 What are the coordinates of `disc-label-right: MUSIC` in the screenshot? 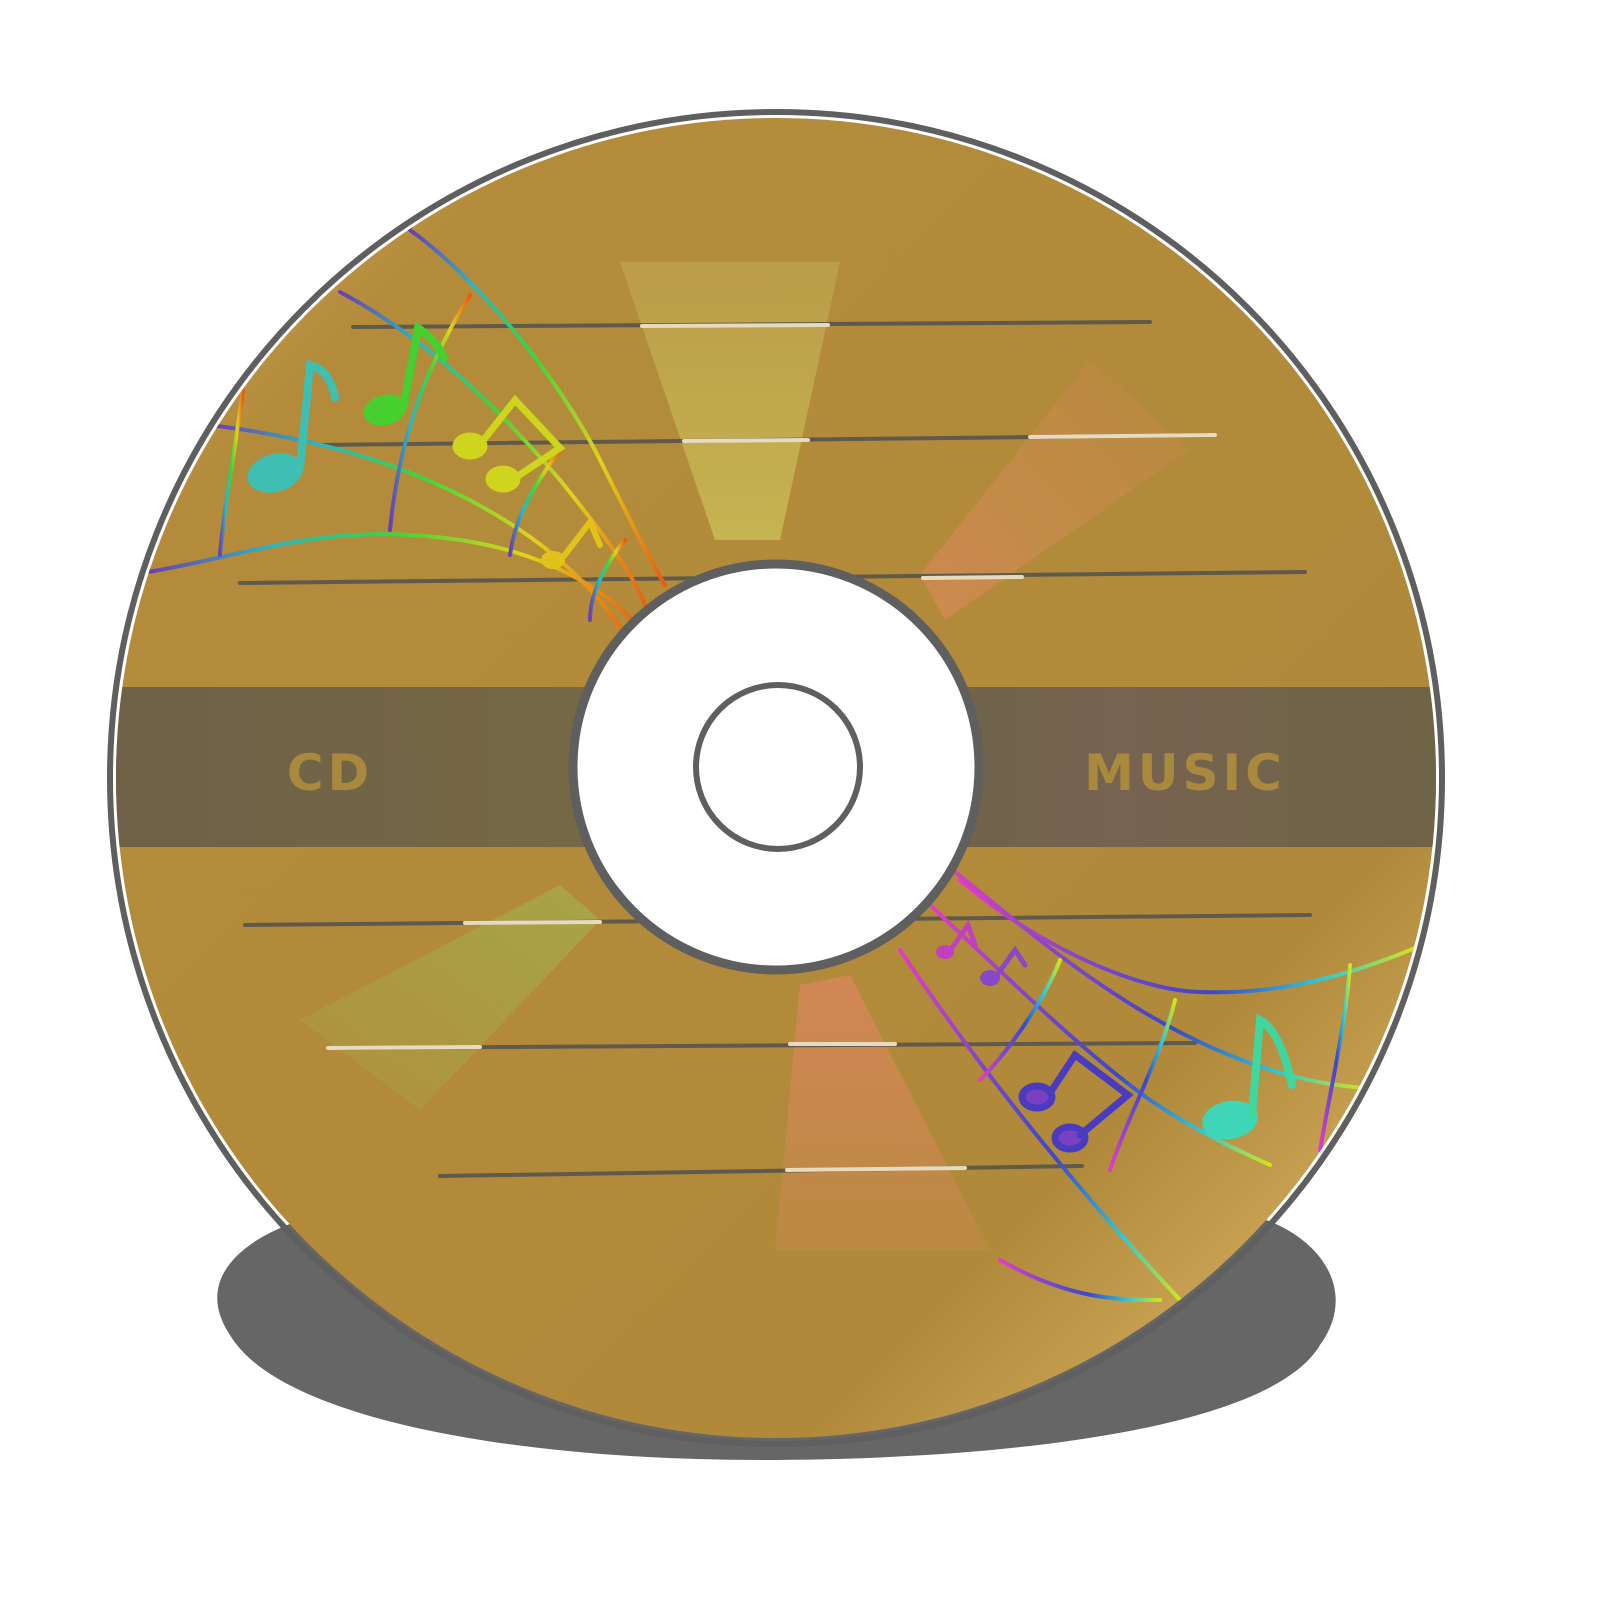 It's located at (1185, 773).